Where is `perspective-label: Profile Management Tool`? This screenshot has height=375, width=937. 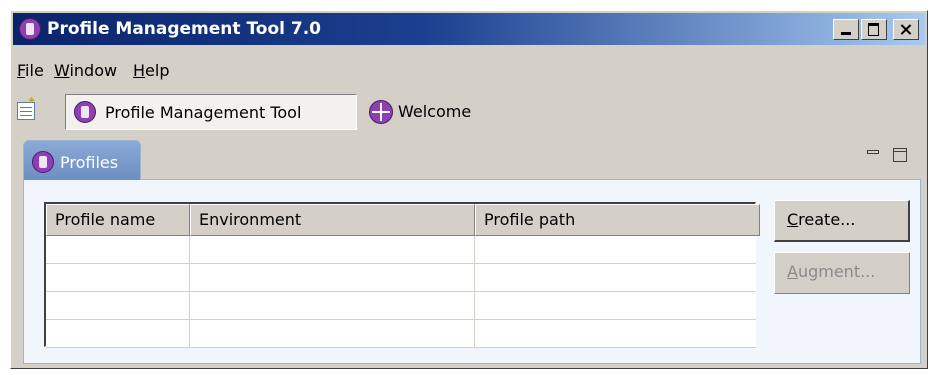 perspective-label: Profile Management Tool is located at coordinates (203, 112).